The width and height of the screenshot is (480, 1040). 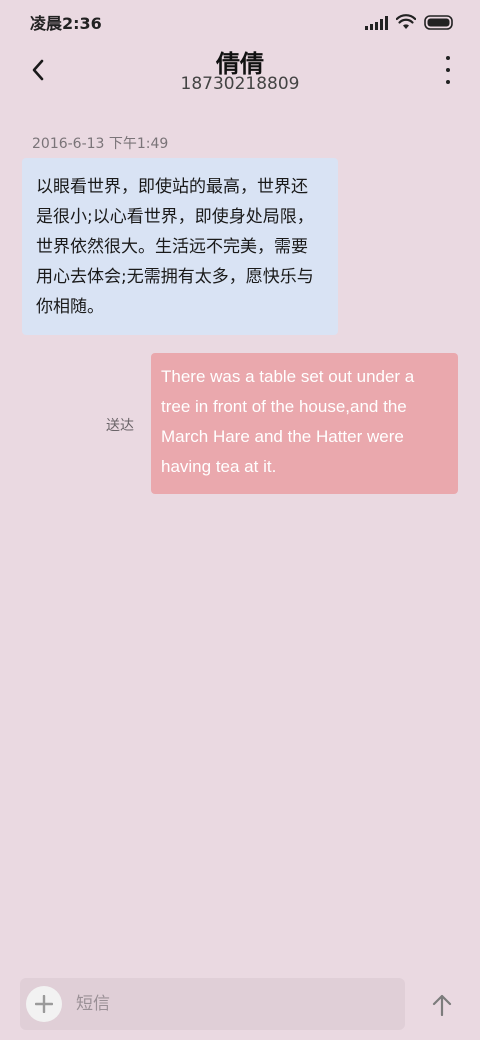 I want to click on signal-icon, so click(x=376, y=23).